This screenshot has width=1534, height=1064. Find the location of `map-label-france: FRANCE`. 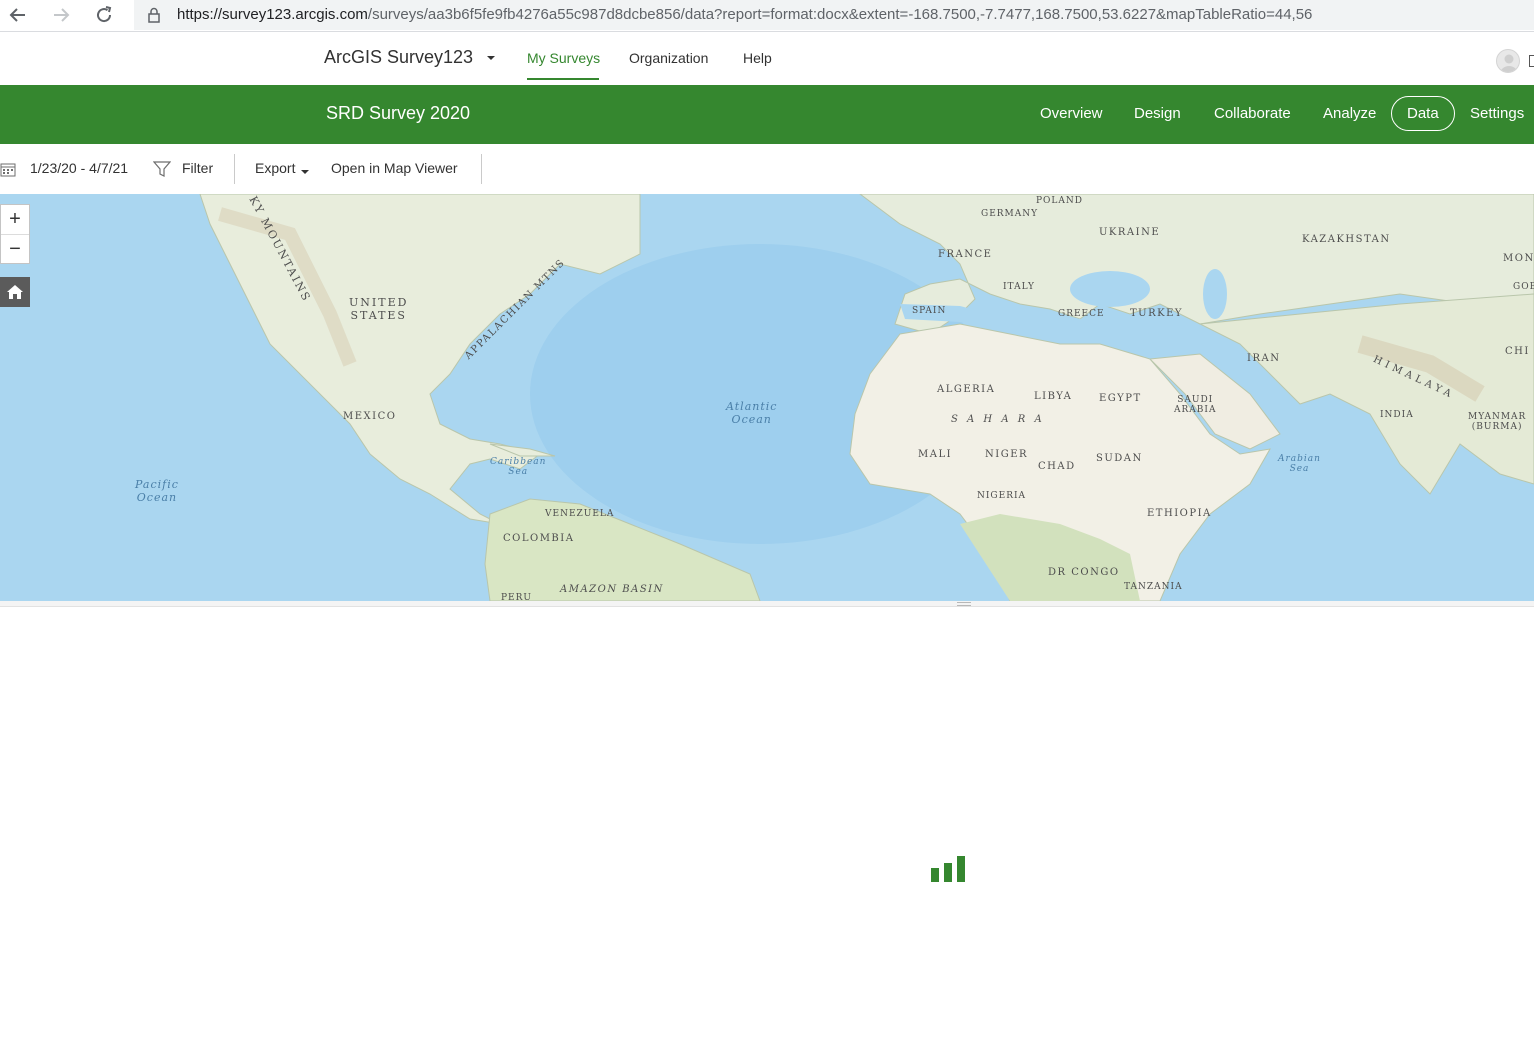

map-label-france: FRANCE is located at coordinates (965, 254).